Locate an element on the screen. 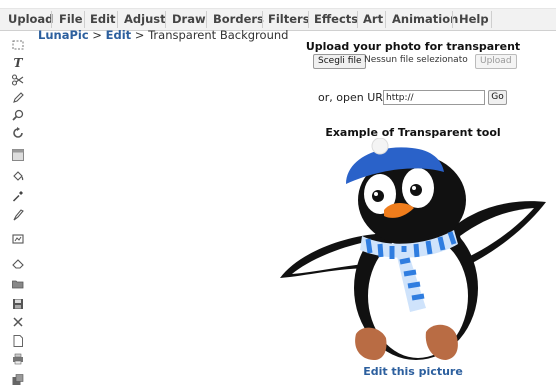  menu-file: File is located at coordinates (71, 19).